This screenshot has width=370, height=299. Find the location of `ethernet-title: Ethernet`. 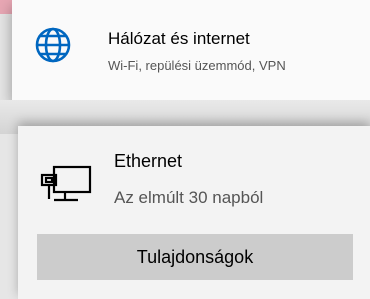

ethernet-title: Ethernet is located at coordinates (148, 161).